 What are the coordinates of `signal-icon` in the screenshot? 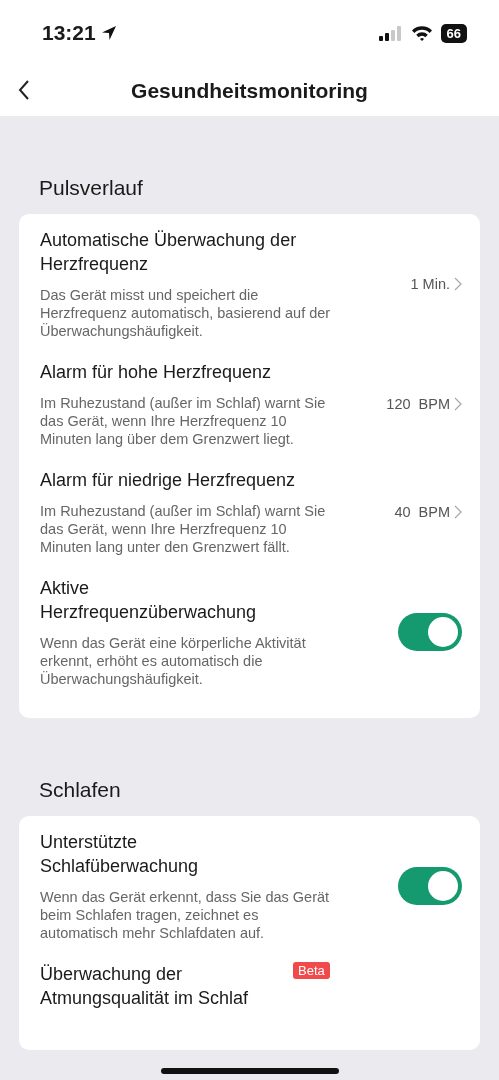 It's located at (390, 33).